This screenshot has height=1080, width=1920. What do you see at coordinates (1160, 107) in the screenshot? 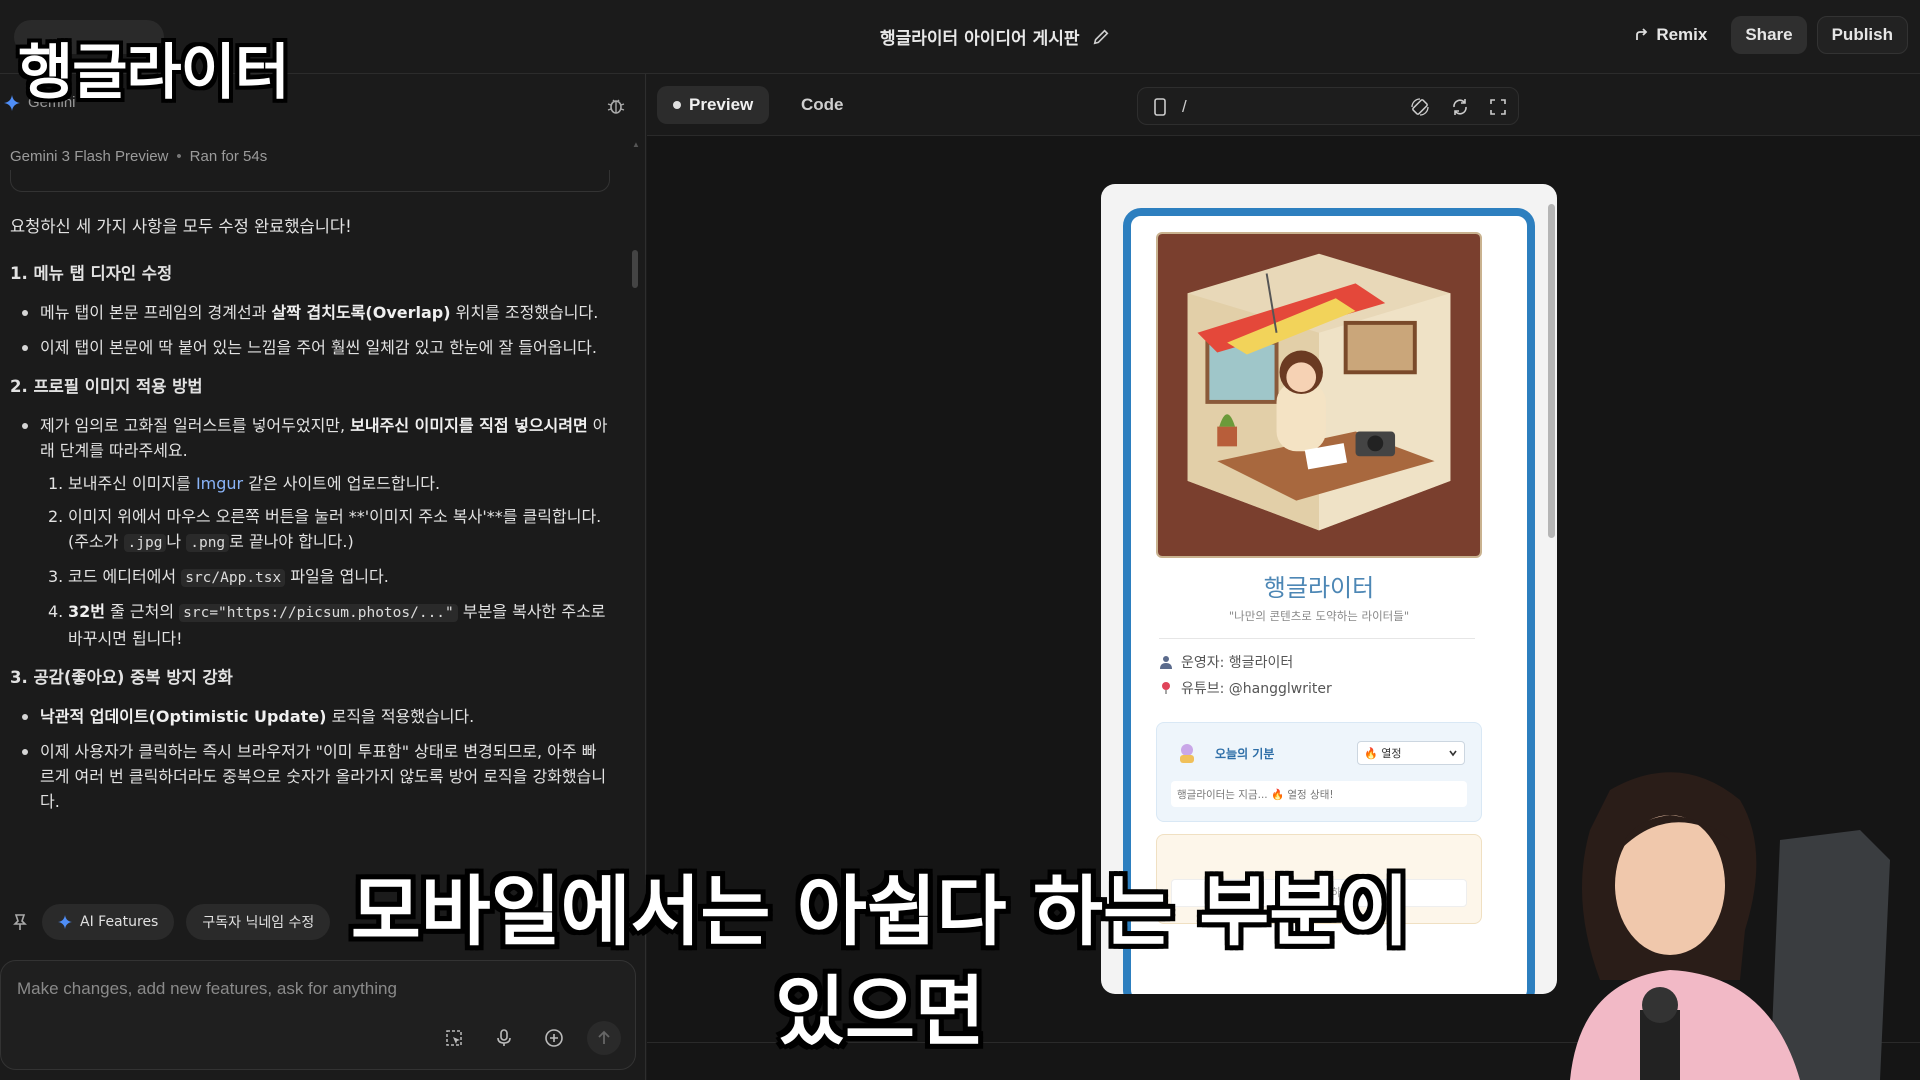
I see `device-phone-icon` at bounding box center [1160, 107].